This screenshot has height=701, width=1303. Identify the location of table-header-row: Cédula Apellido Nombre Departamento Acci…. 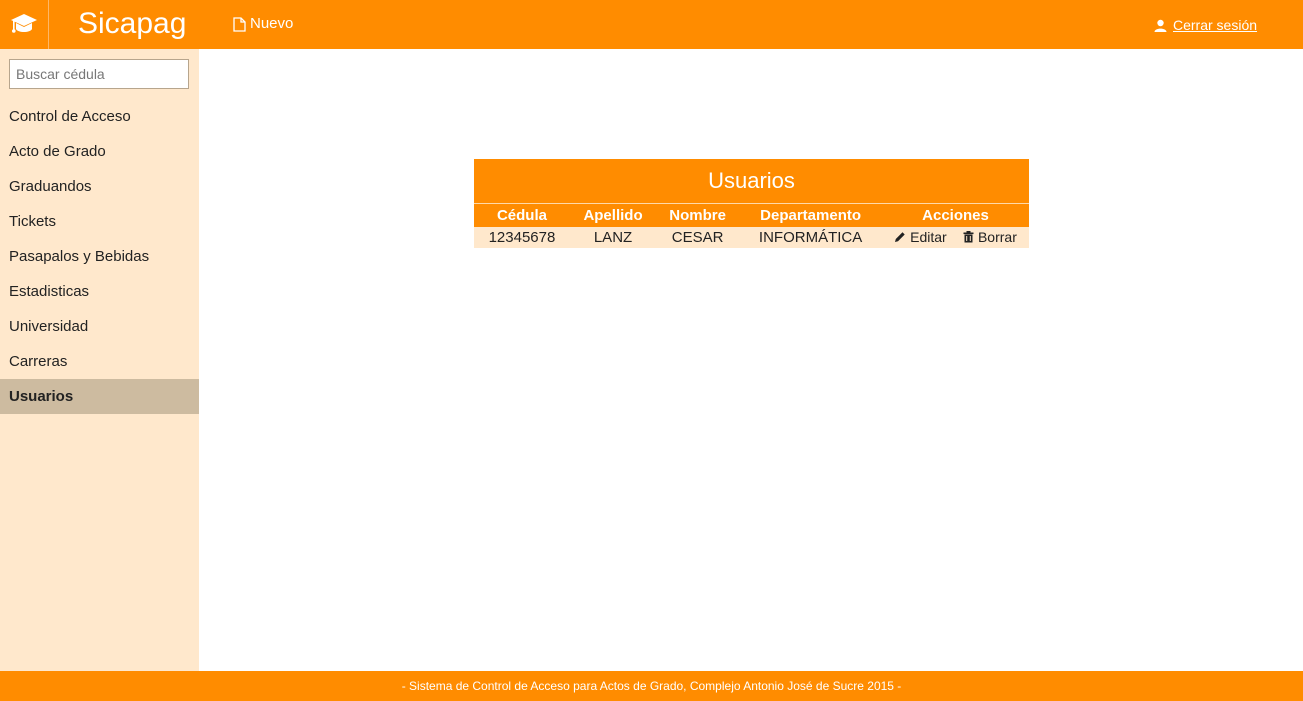
(751, 215).